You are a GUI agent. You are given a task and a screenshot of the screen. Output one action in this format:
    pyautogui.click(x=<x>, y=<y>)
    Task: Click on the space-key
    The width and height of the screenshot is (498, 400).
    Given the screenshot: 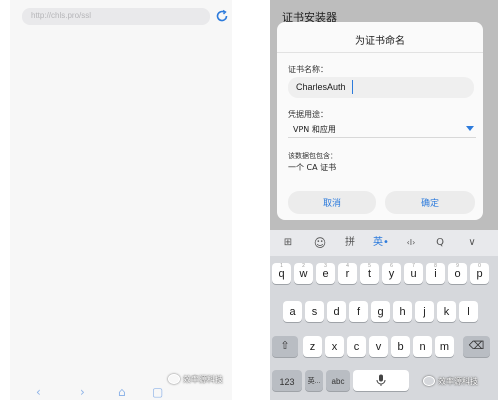 What is the action you would take?
    pyautogui.click(x=381, y=380)
    